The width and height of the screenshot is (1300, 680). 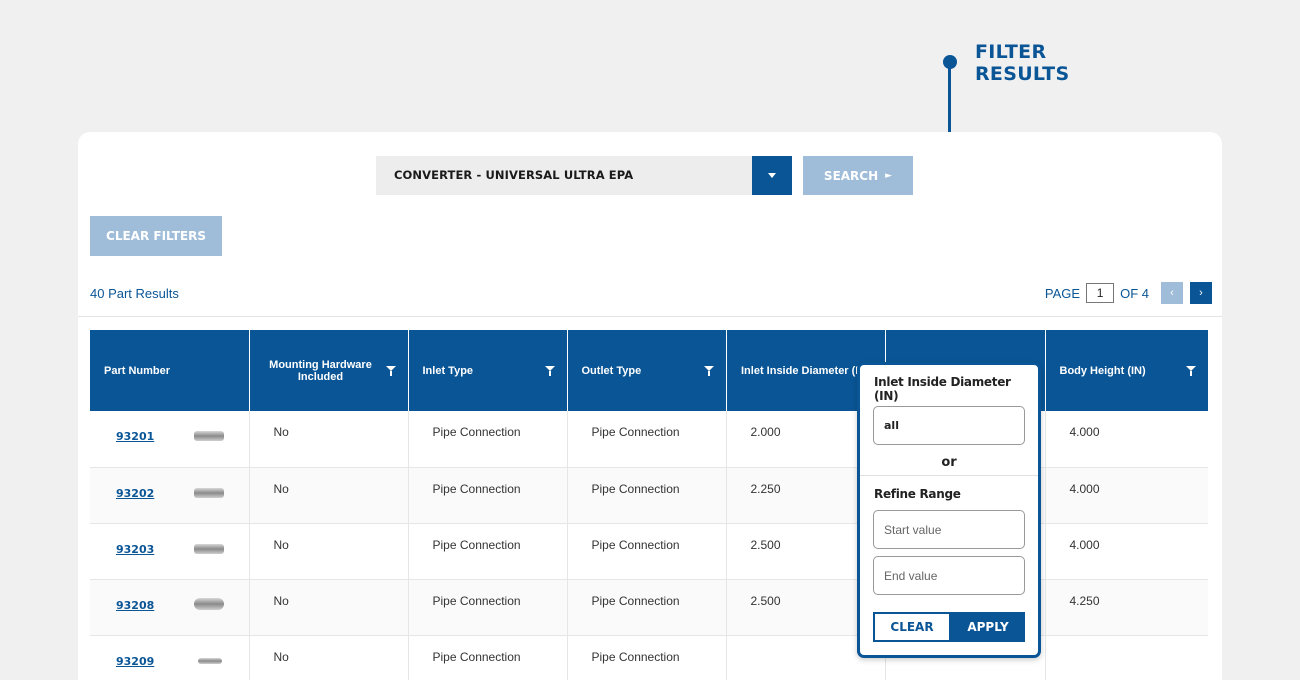 What do you see at coordinates (170, 657) in the screenshot?
I see `cell-part-number: 93209` at bounding box center [170, 657].